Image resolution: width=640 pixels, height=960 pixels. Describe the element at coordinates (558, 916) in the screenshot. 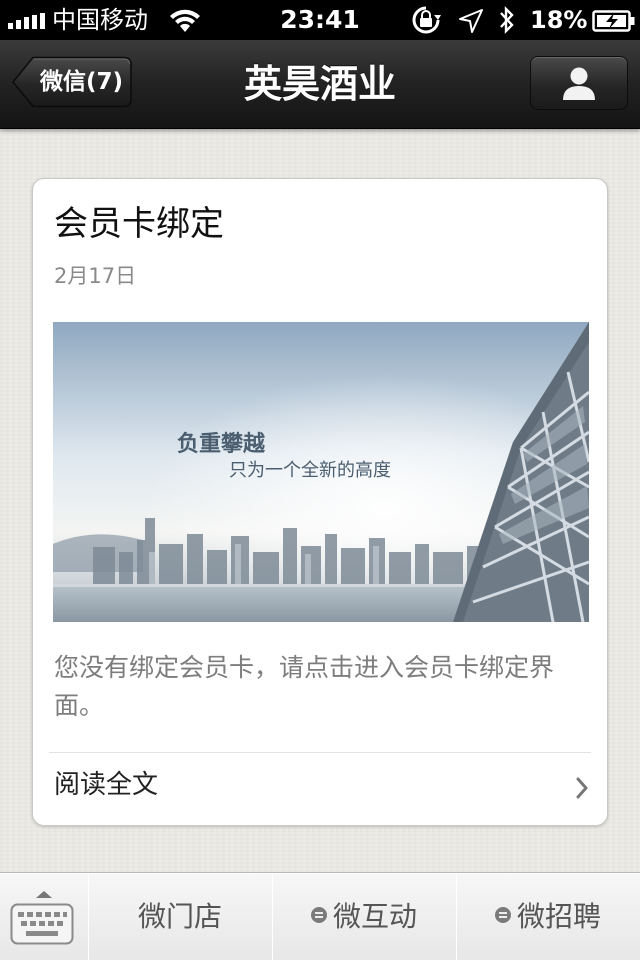

I see `menu-item-label: 微招聘` at that location.